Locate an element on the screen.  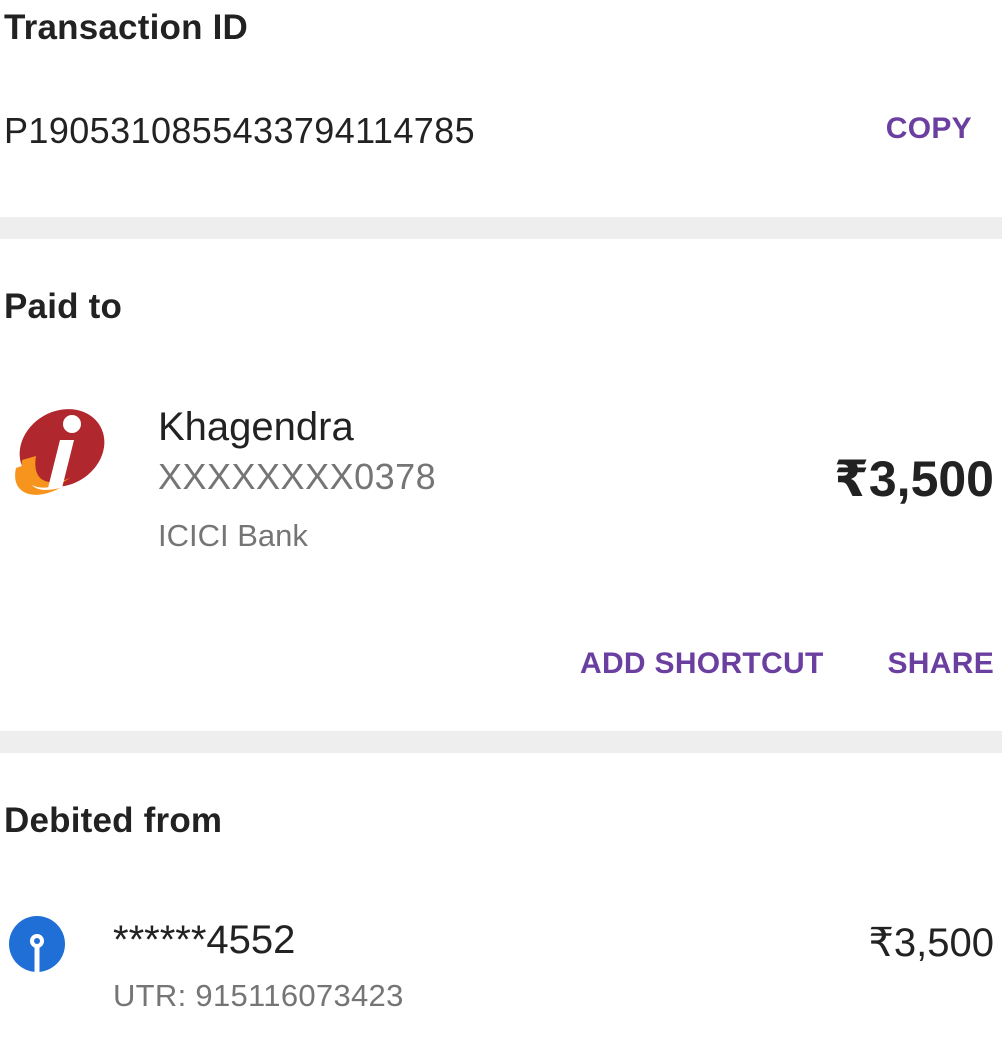
debit-account-number: ******4552 is located at coordinates (204, 940).